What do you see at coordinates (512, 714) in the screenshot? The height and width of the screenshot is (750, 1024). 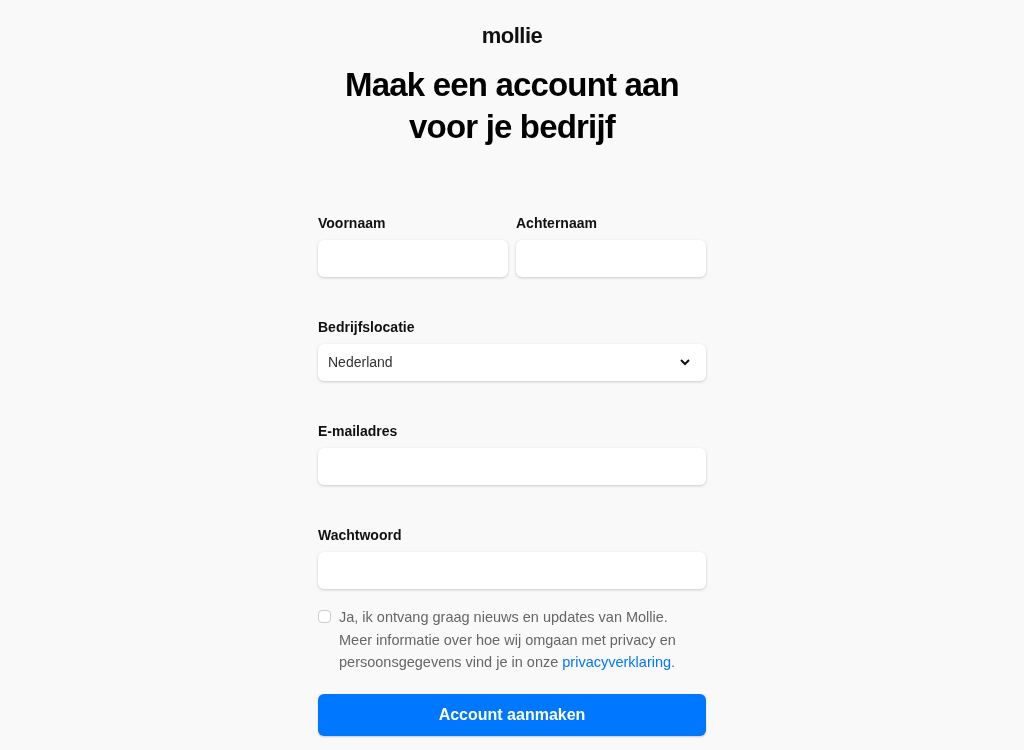 I see `submit-button: Account aanmaken` at bounding box center [512, 714].